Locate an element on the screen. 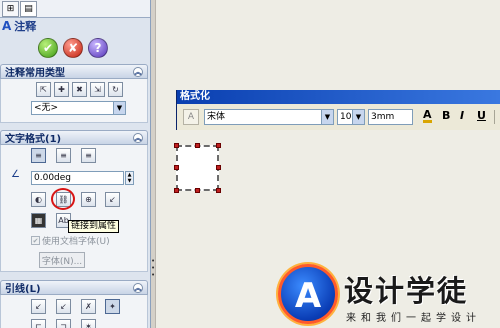 Image resolution: width=500 pixels, height=328 pixels. section-text-format-header: 文字格式(1) ︽ is located at coordinates (74, 137).